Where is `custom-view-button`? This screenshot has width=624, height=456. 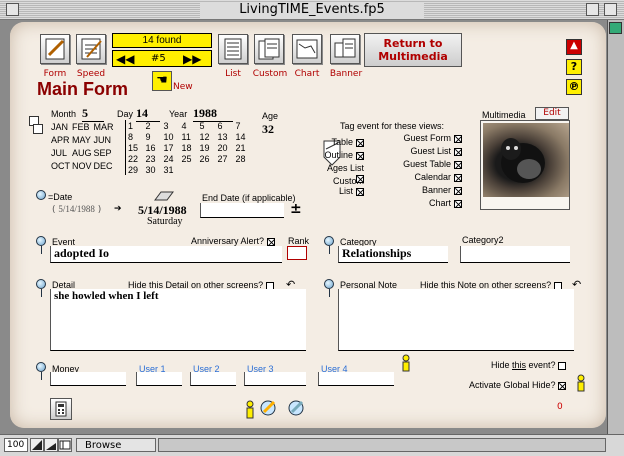
custom-view-button is located at coordinates (269, 49).